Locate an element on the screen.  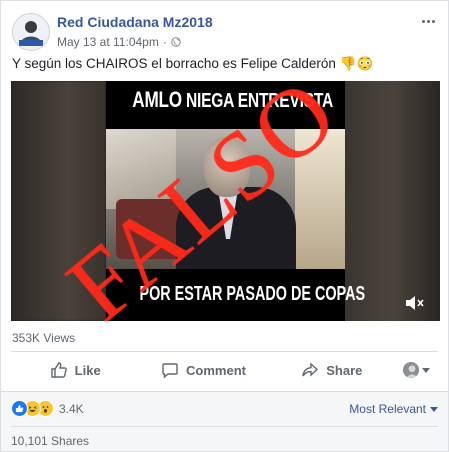
more-options-icon is located at coordinates (428, 21).